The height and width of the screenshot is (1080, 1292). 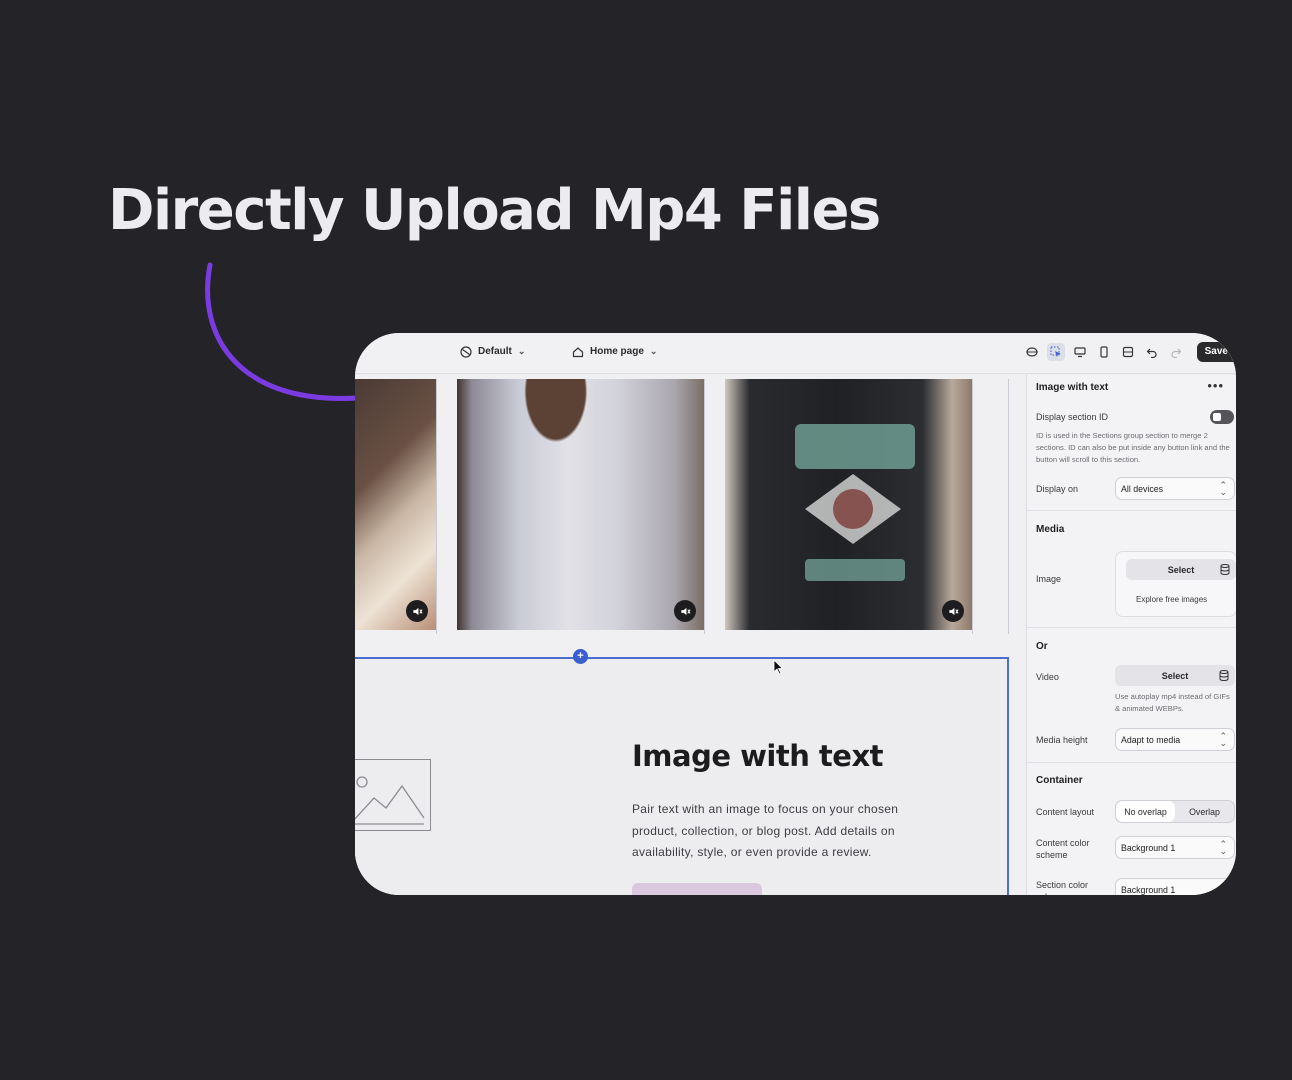 I want to click on explore-free-images-link: Explore free images, so click(x=1171, y=599).